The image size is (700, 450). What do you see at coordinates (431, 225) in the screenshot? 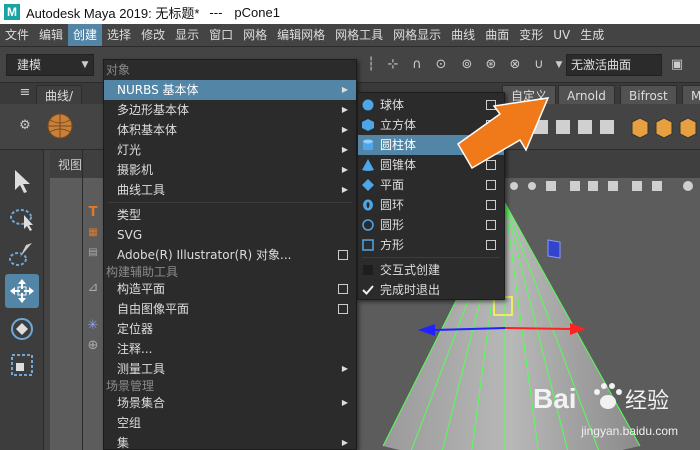
I see `submenu-item-circle: 圆形` at bounding box center [431, 225].